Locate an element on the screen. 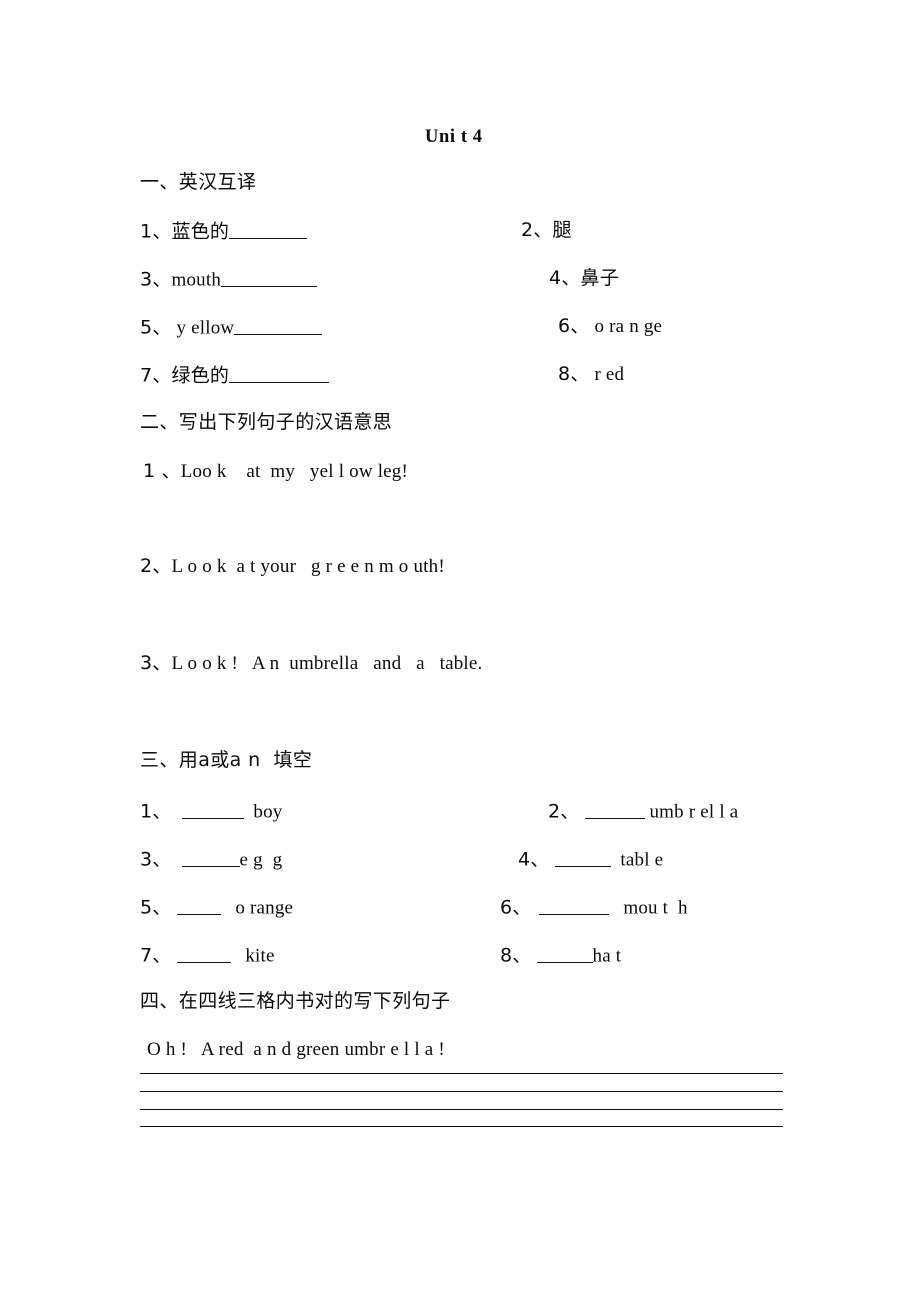 This screenshot has width=920, height=1302. translate-sentence-2-text: L o o k a t your g r e e n m o uth! is located at coordinates (308, 566).